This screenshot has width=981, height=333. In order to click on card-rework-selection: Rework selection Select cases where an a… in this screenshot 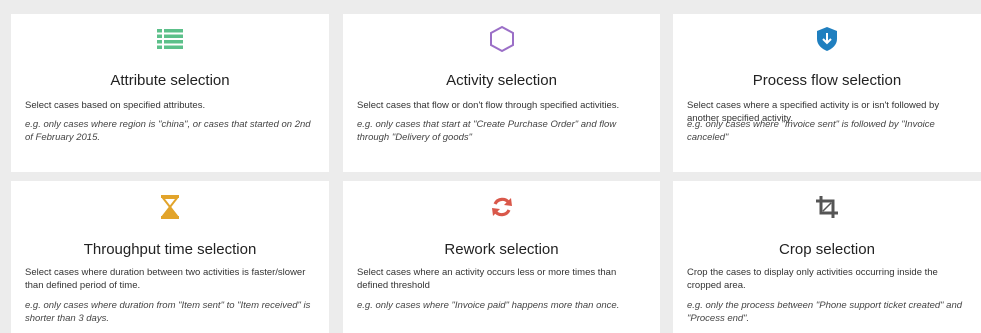, I will do `click(501, 257)`.